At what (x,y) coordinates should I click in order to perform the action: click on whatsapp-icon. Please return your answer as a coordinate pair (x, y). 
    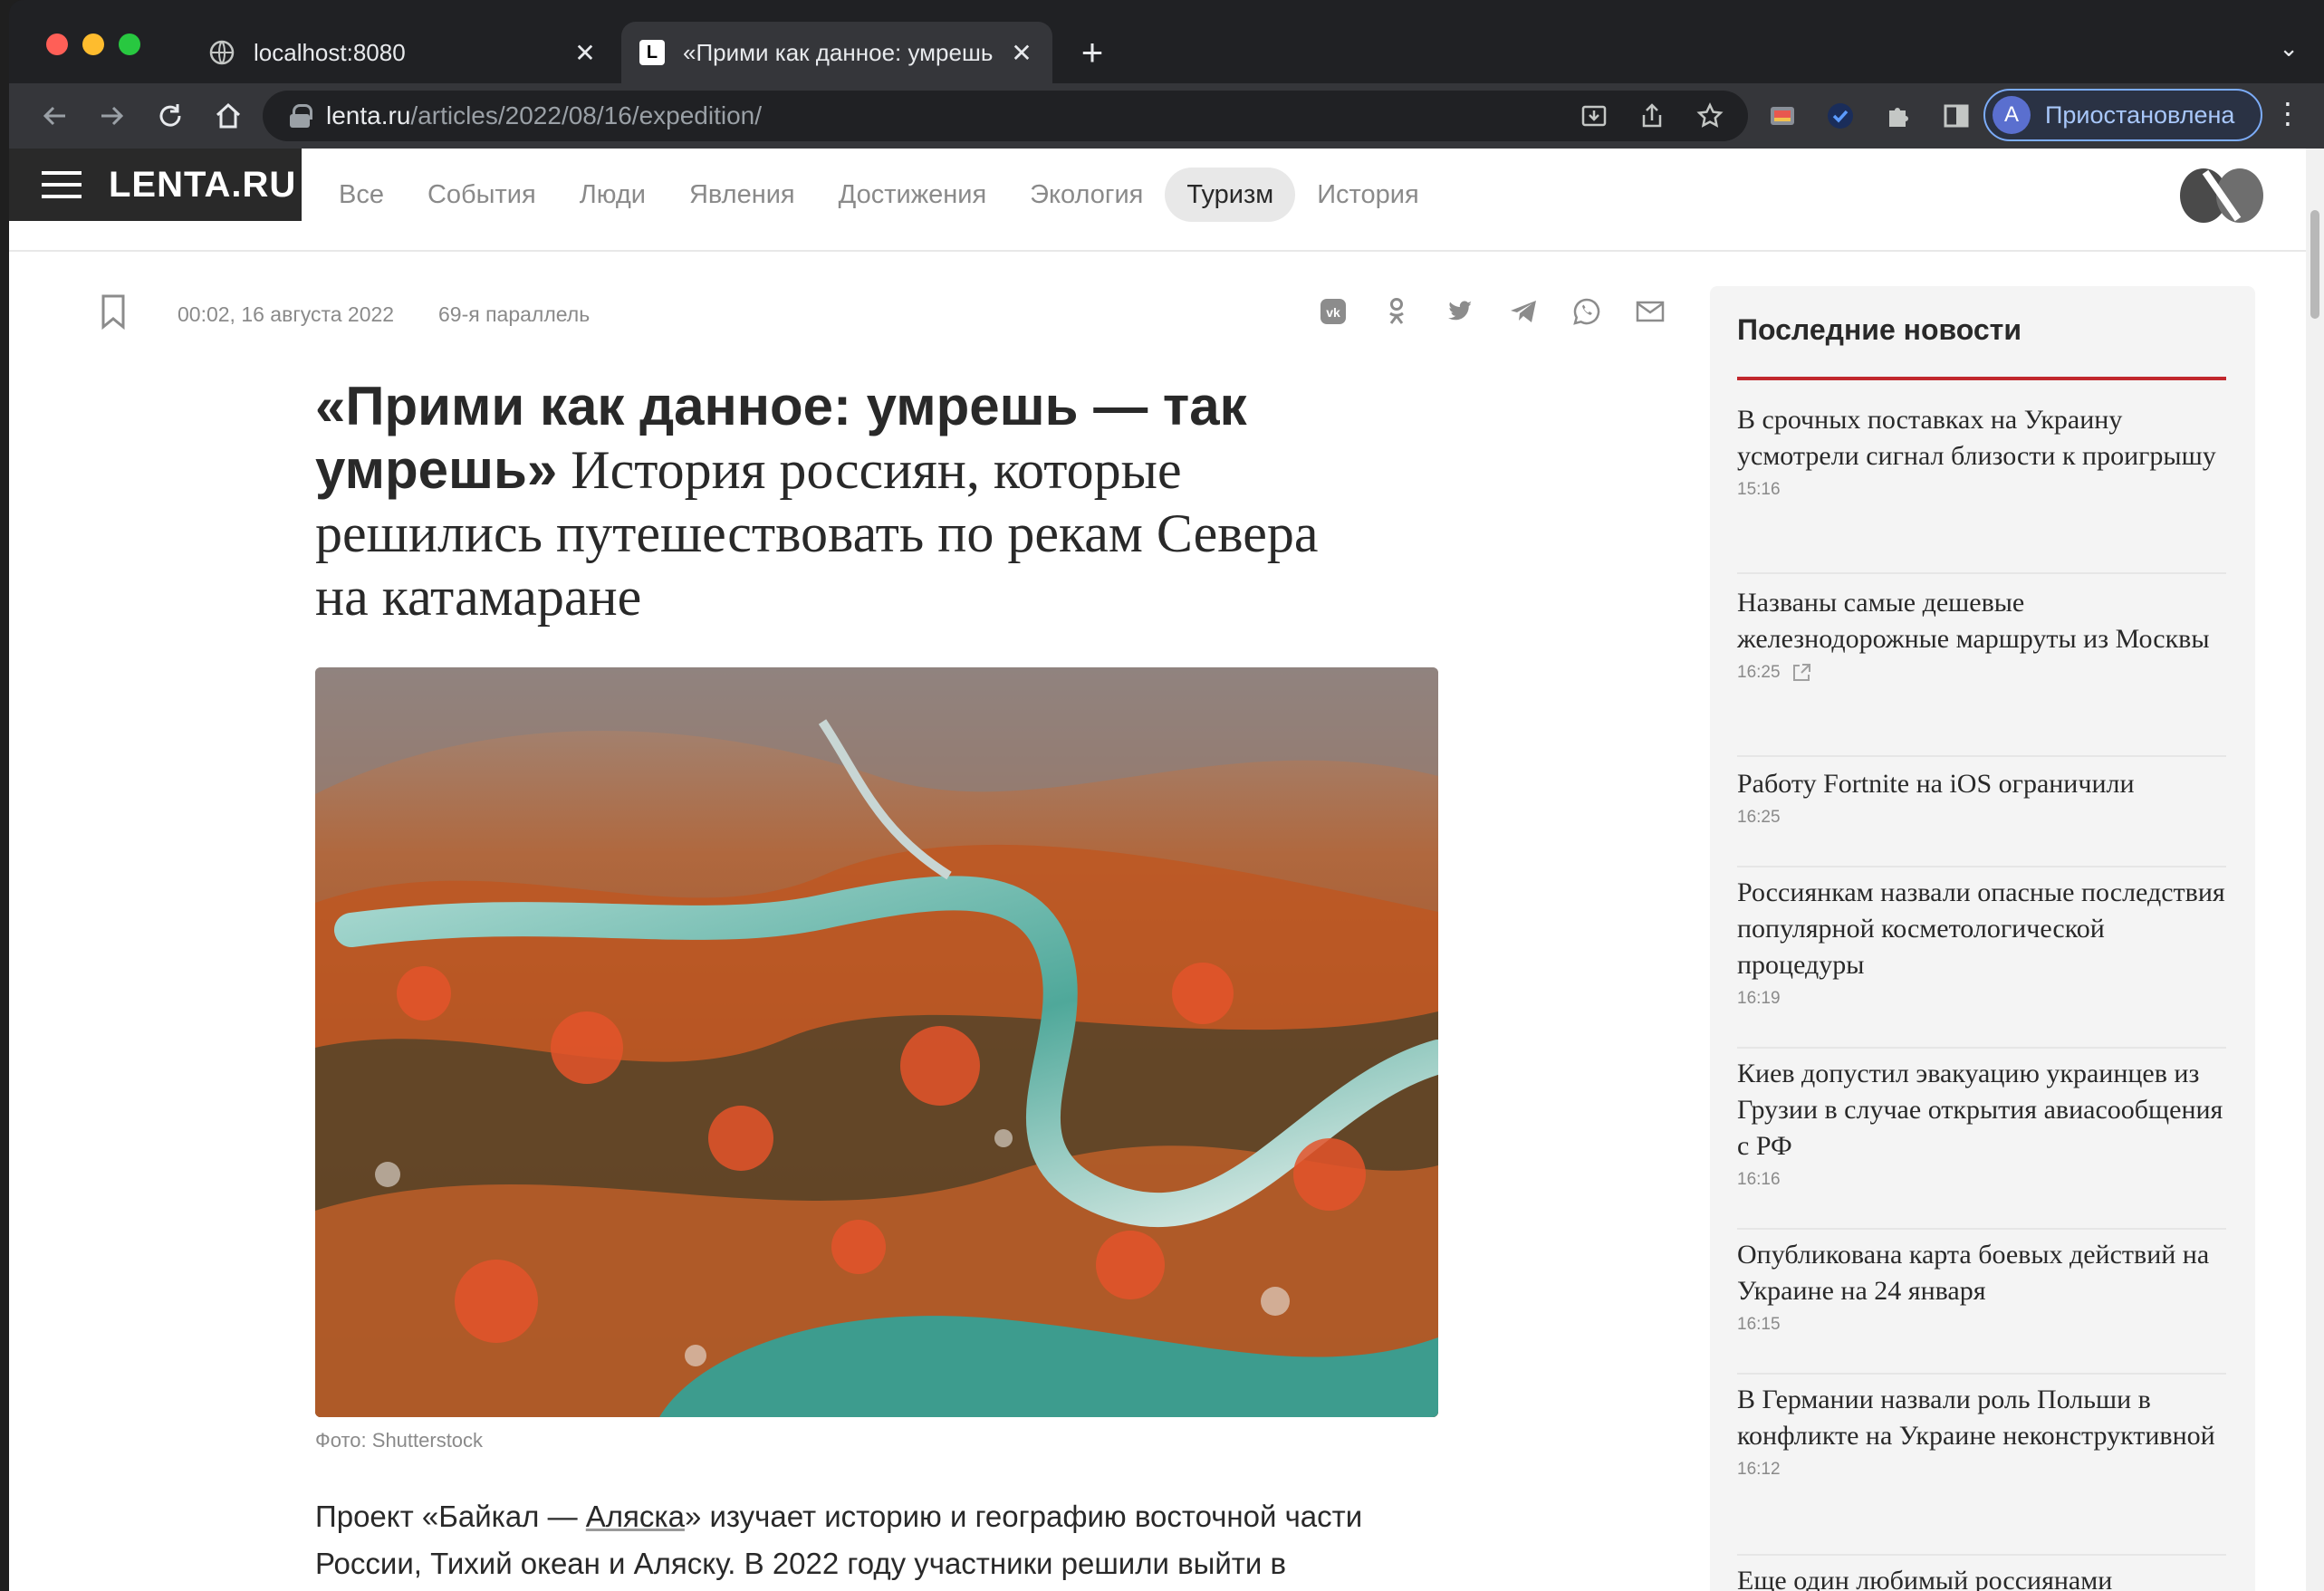
    Looking at the image, I should click on (1586, 311).